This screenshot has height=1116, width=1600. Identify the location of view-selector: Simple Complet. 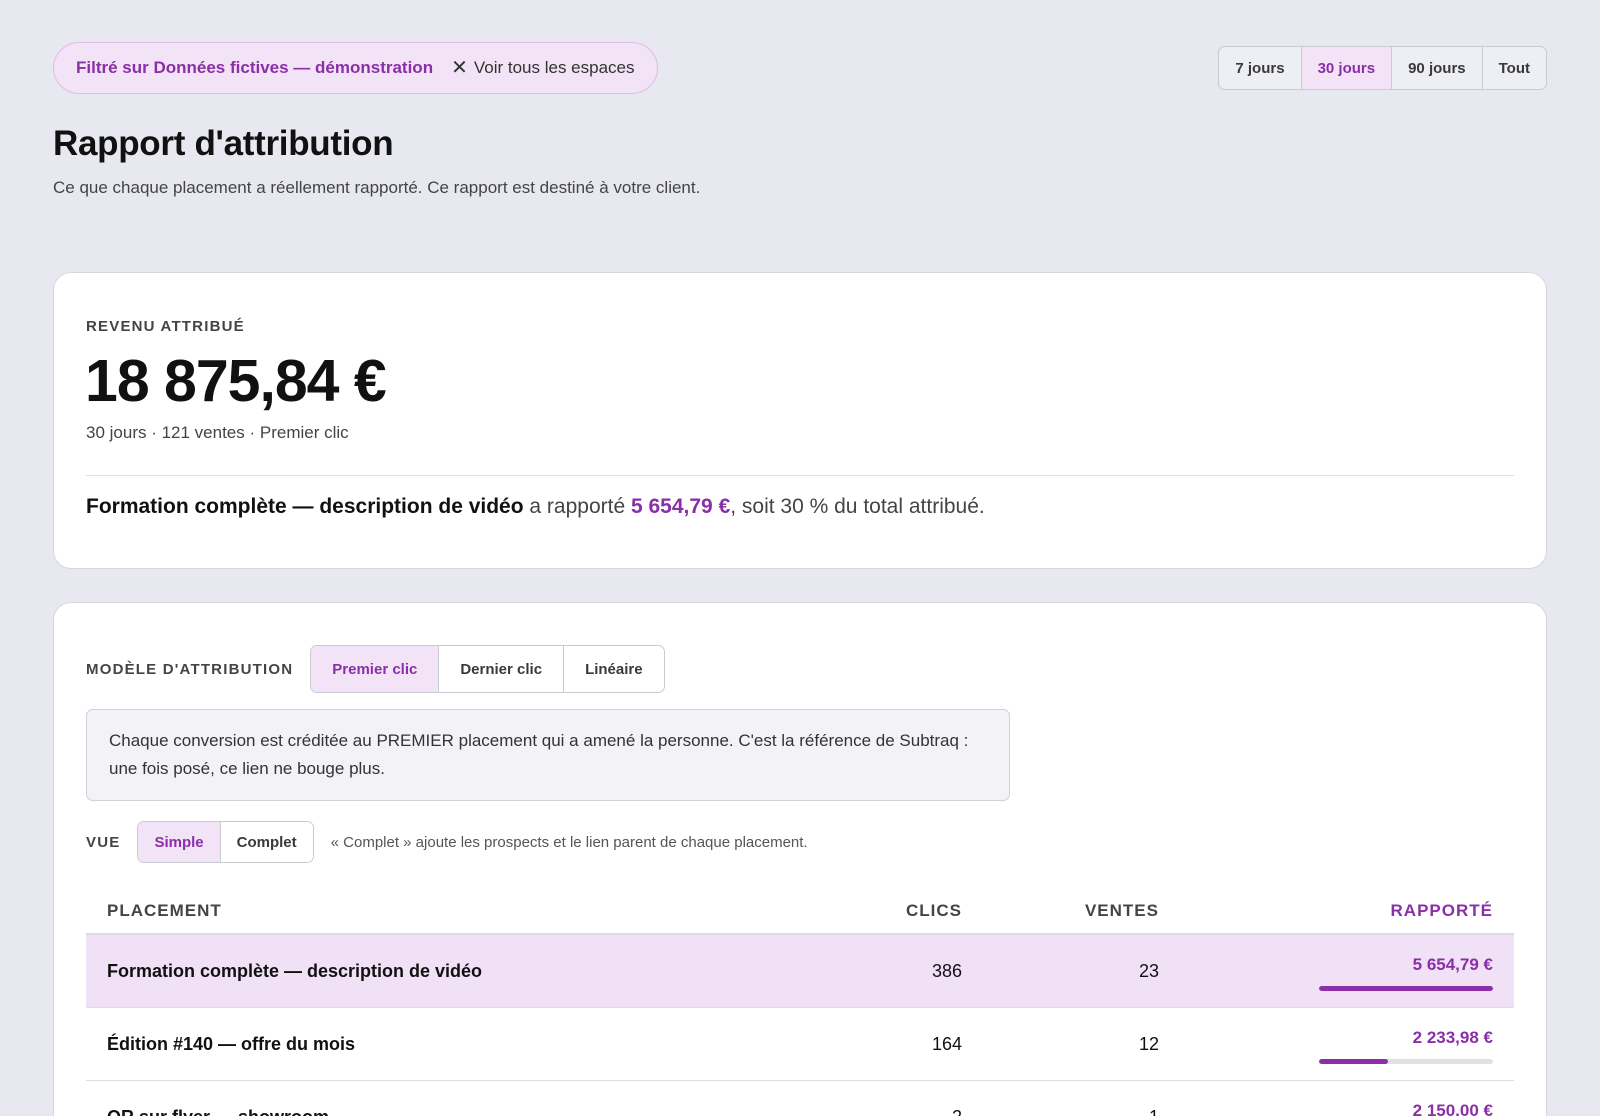
(225, 842).